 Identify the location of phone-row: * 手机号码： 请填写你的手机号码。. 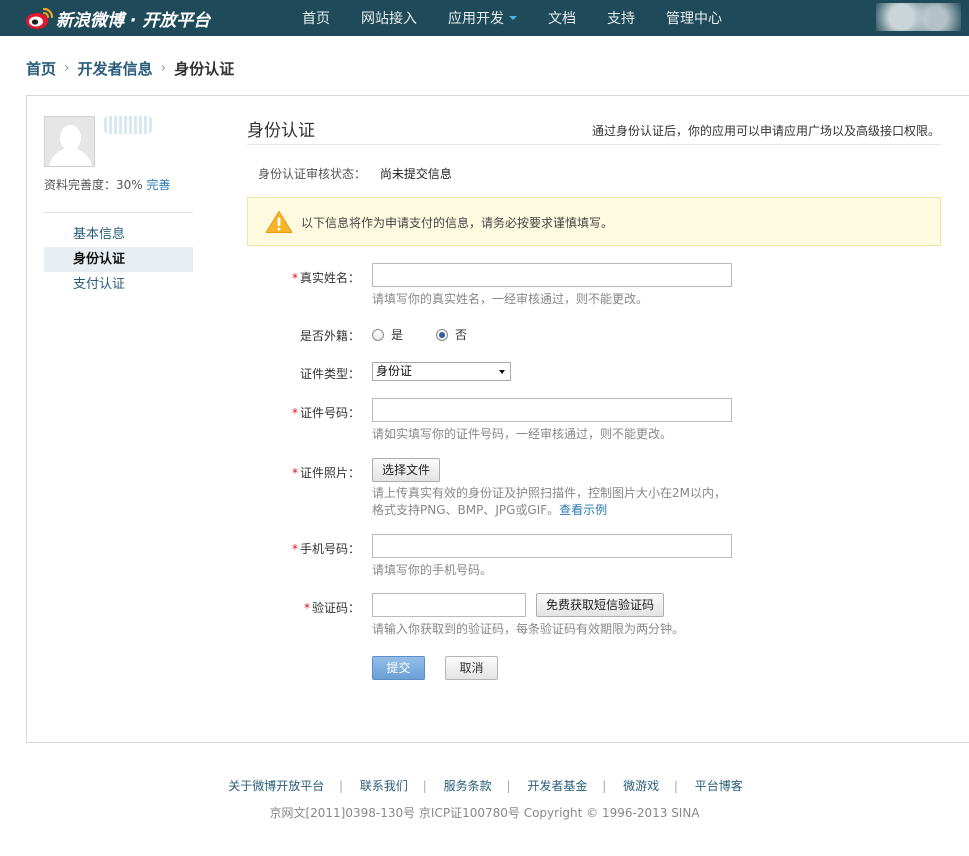
(597, 560).